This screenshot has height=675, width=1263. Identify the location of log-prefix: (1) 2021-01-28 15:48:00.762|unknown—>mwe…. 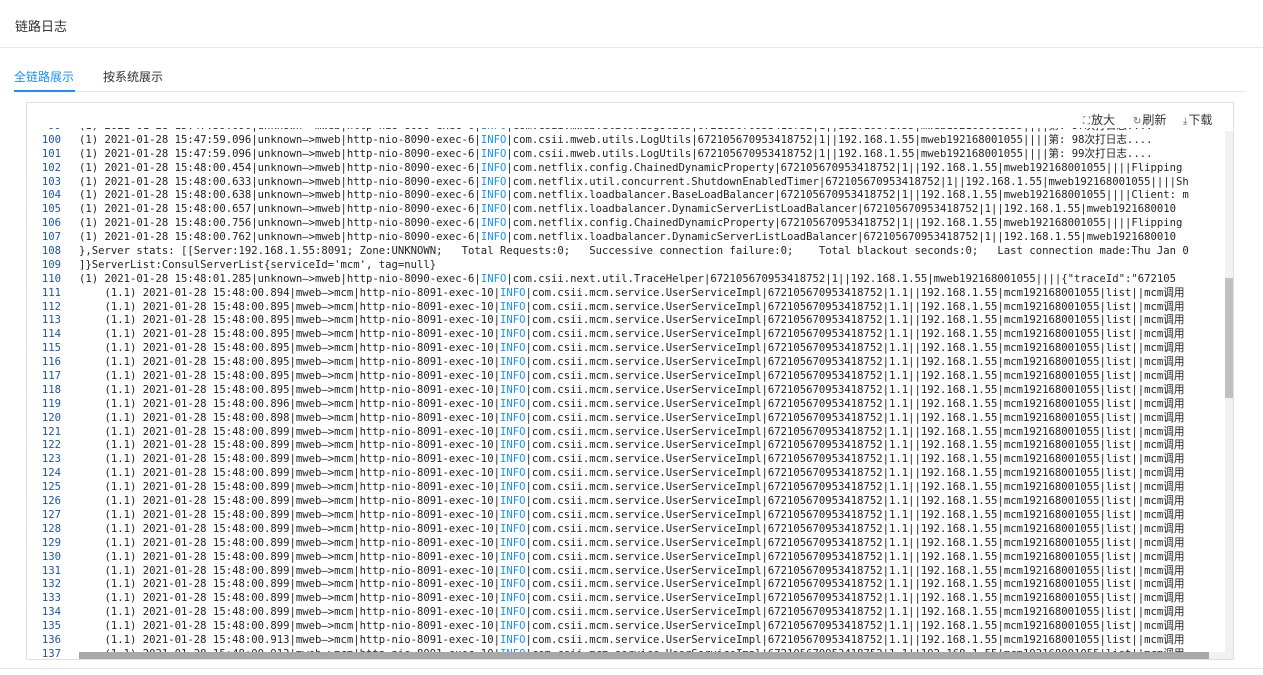
(280, 237).